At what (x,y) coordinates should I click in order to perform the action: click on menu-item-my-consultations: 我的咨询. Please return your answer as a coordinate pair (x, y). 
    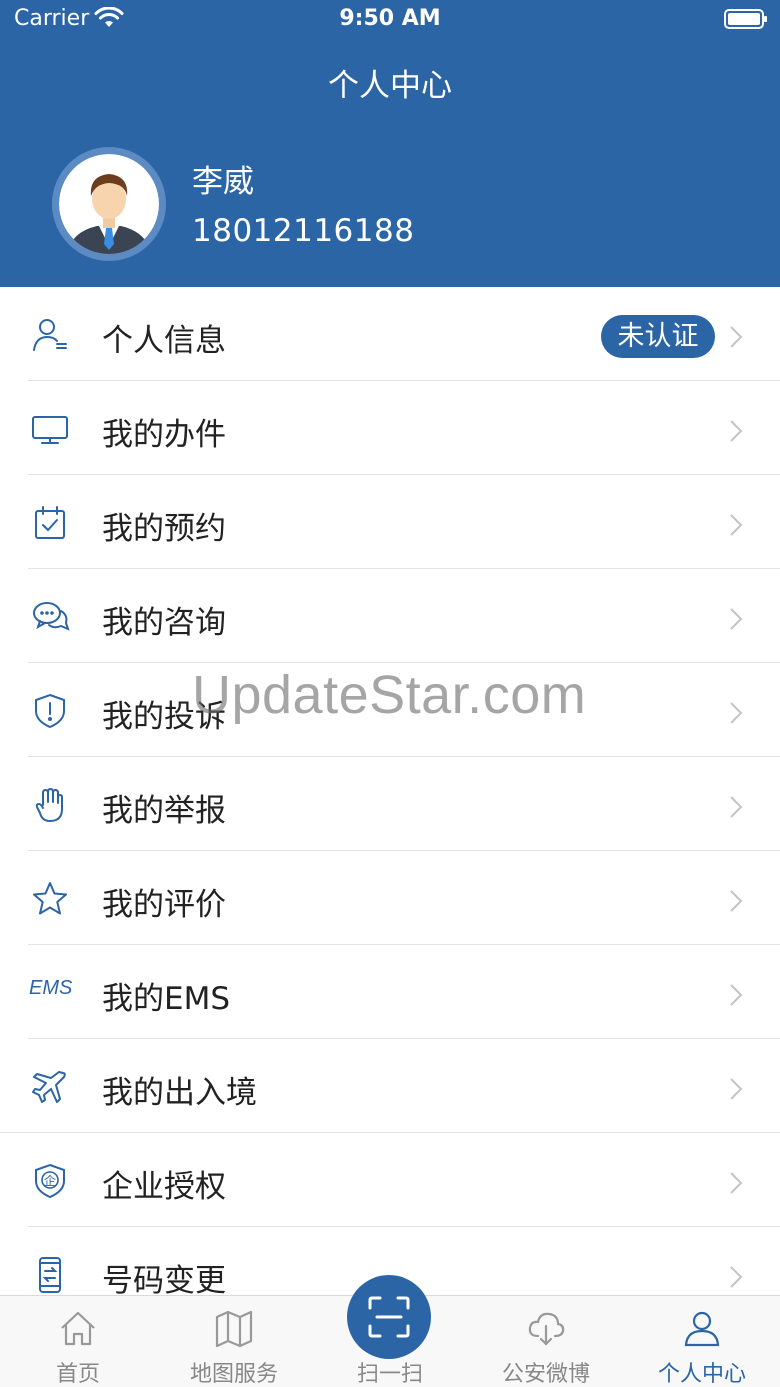
    Looking at the image, I should click on (390, 616).